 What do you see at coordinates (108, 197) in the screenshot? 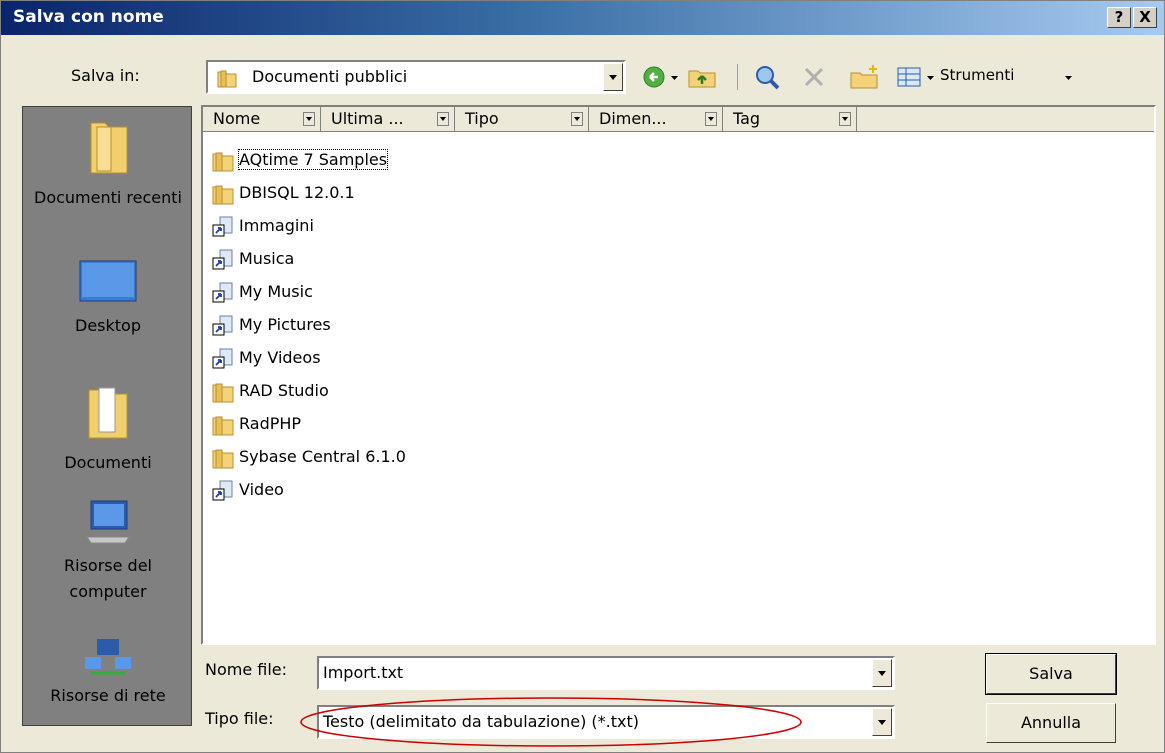
I see `place-label: Documenti recenti` at bounding box center [108, 197].